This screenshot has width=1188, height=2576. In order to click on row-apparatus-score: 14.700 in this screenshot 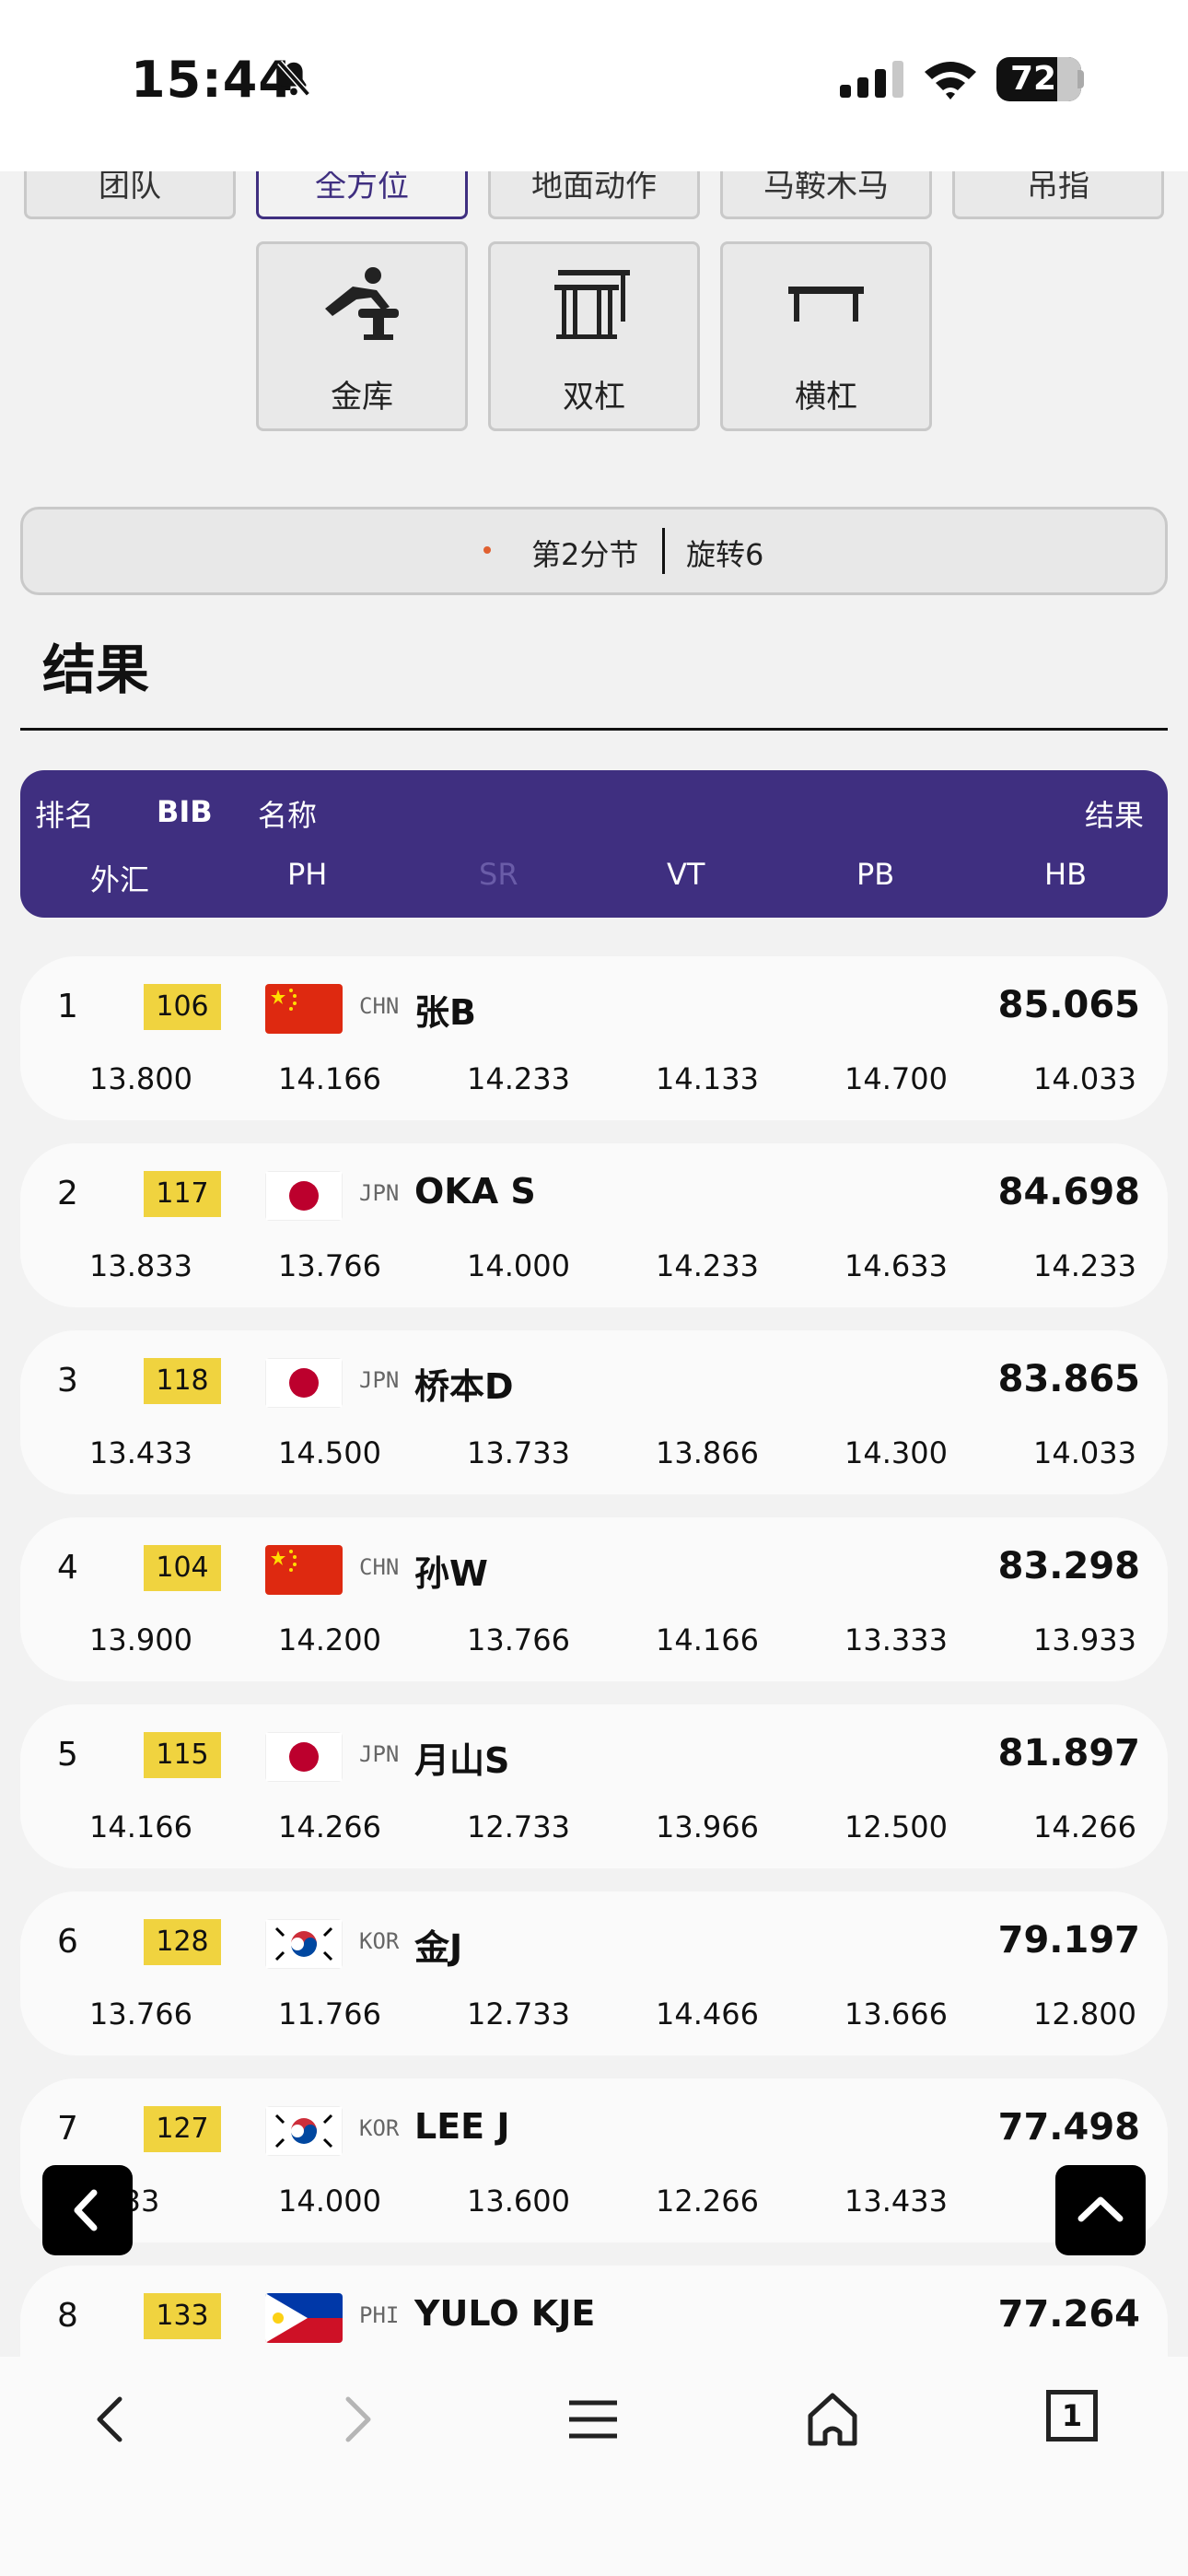, I will do `click(896, 1078)`.